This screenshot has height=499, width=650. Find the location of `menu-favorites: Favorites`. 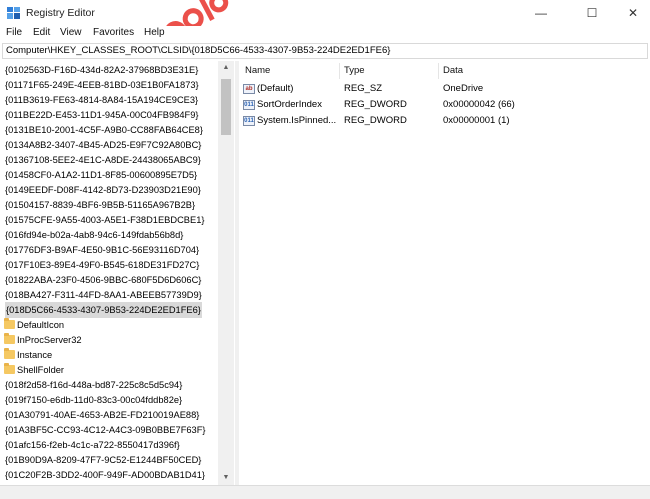

menu-favorites: Favorites is located at coordinates (113, 32).